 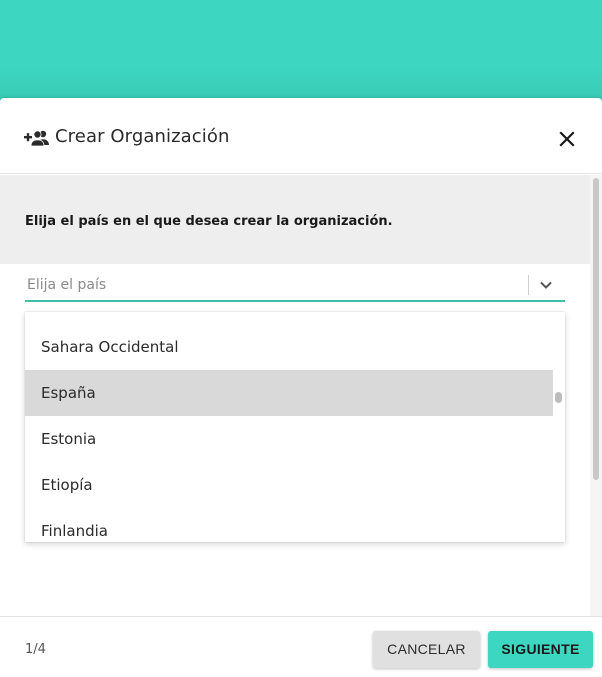 What do you see at coordinates (36, 138) in the screenshot?
I see `add-group-icon` at bounding box center [36, 138].